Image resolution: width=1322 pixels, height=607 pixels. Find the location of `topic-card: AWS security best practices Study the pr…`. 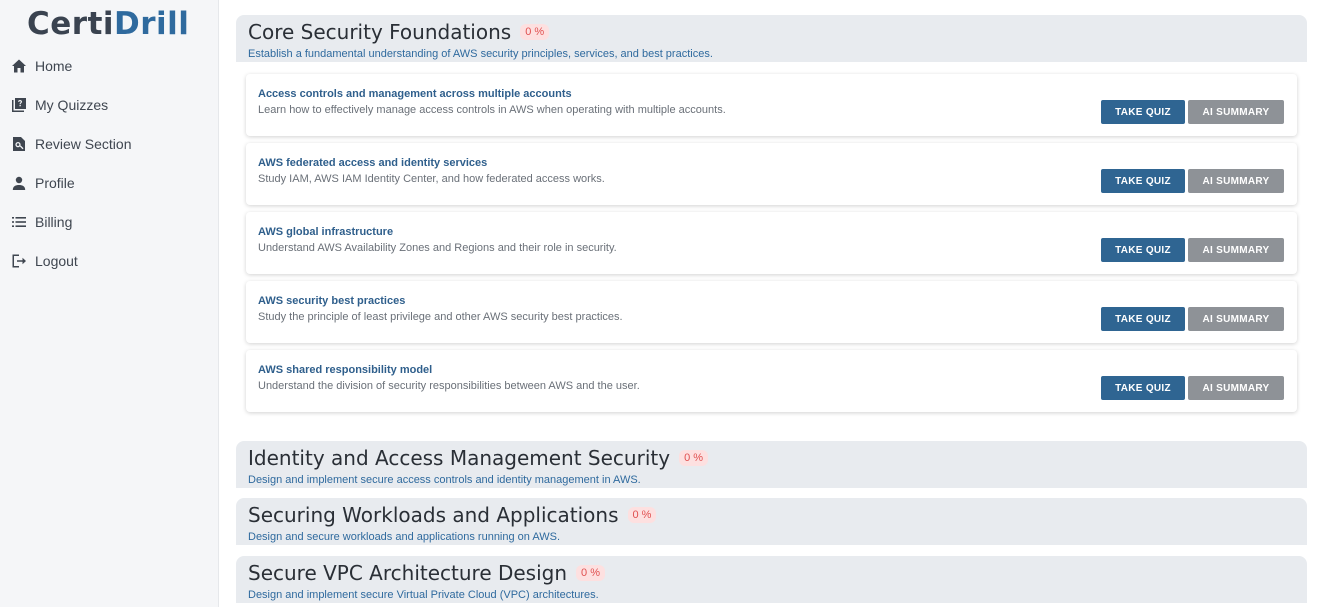

topic-card: AWS security best practices Study the pr… is located at coordinates (771, 312).